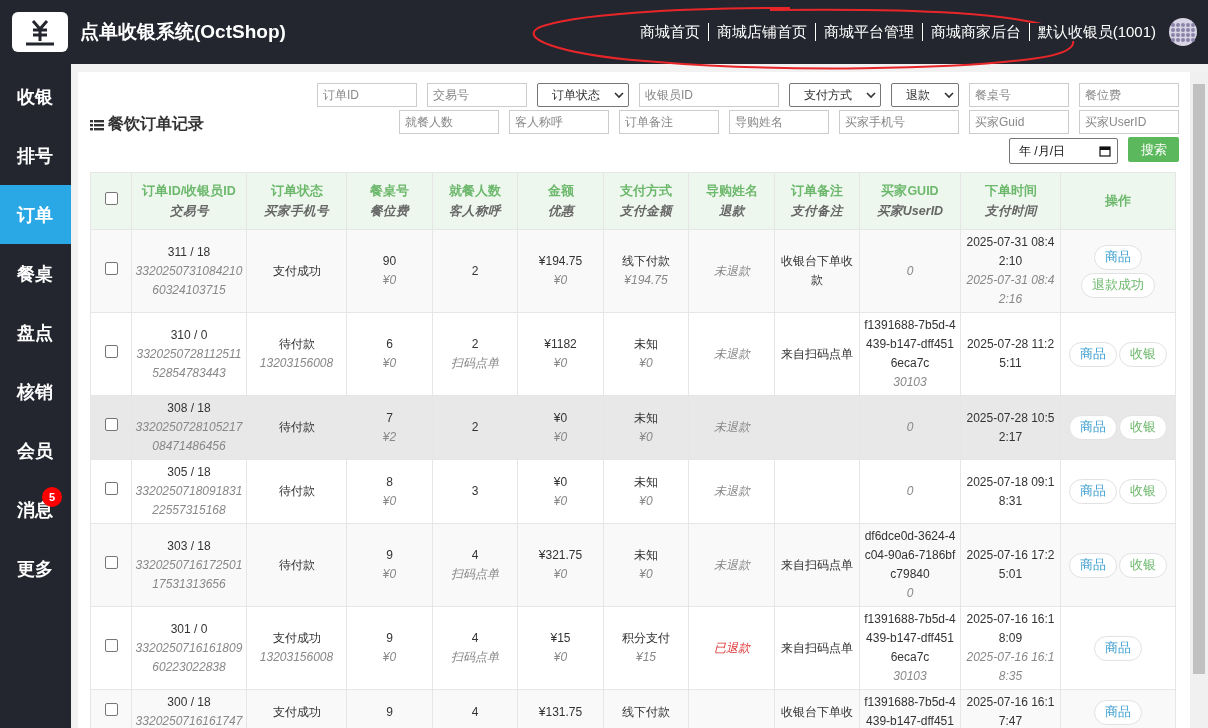 The image size is (1208, 728). What do you see at coordinates (367, 95) in the screenshot?
I see `order-id-field: 订单ID` at bounding box center [367, 95].